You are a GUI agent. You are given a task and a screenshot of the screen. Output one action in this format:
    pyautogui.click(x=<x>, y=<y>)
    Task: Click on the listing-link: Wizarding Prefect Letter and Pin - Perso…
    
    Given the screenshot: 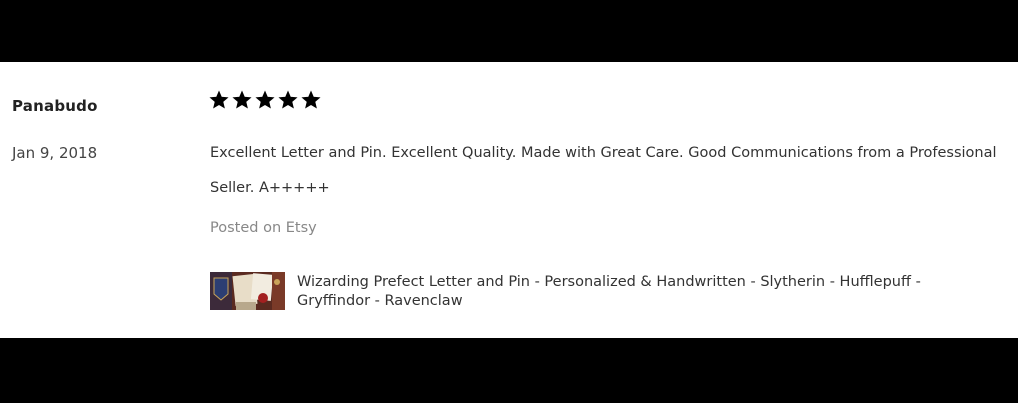 What is the action you would take?
    pyautogui.click(x=603, y=291)
    